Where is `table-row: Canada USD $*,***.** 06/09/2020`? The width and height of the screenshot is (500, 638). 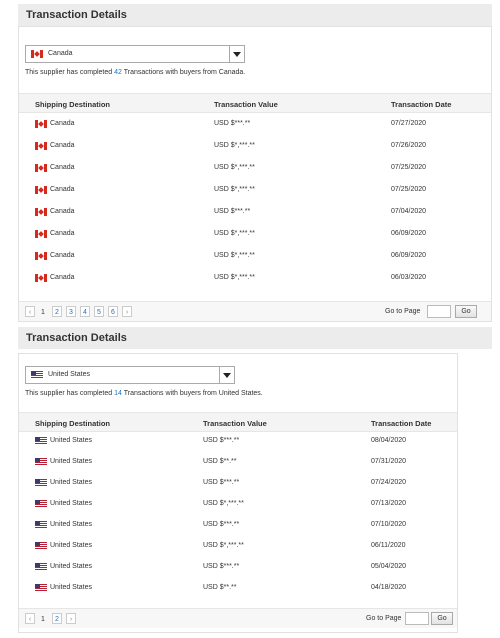 table-row: Canada USD $*,***.** 06/09/2020 is located at coordinates (255, 256).